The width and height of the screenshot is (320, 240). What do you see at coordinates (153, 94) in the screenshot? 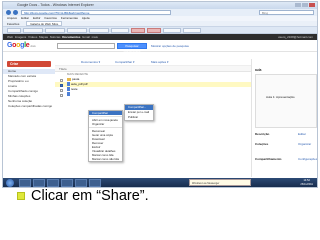
I see `list-item` at bounding box center [153, 94].